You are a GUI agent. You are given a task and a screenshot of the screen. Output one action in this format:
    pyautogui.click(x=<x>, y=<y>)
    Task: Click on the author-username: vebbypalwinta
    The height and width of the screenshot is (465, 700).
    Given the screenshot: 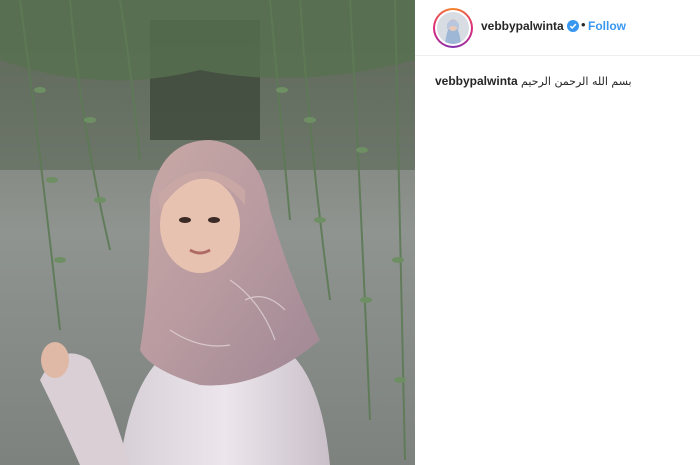 What is the action you would take?
    pyautogui.click(x=522, y=26)
    